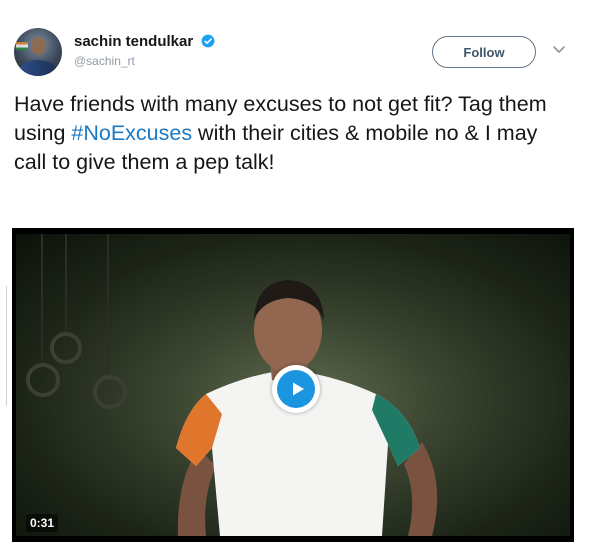 The width and height of the screenshot is (591, 547). Describe the element at coordinates (42, 523) in the screenshot. I see `video-duration: 0:31` at that location.